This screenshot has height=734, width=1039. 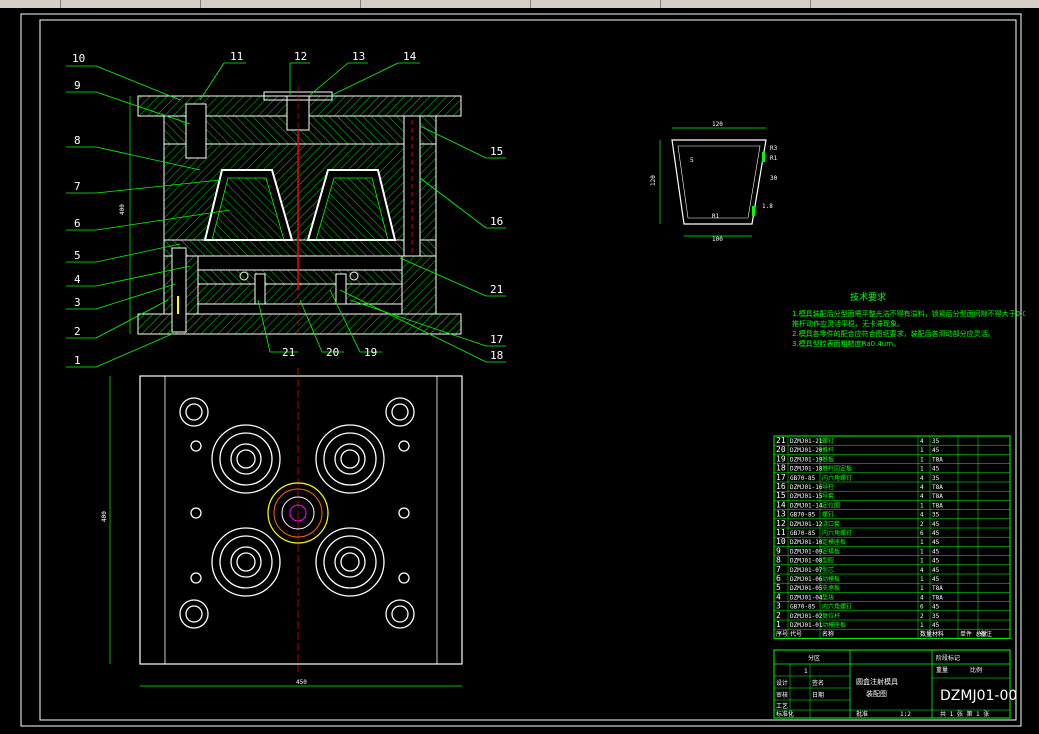 I want to click on tech-line-1: 1.模具装配后分型面需平整光洁不得有溢料，锁紧后分型面间隙不得大于0.02mm。, so click(x=915, y=313).